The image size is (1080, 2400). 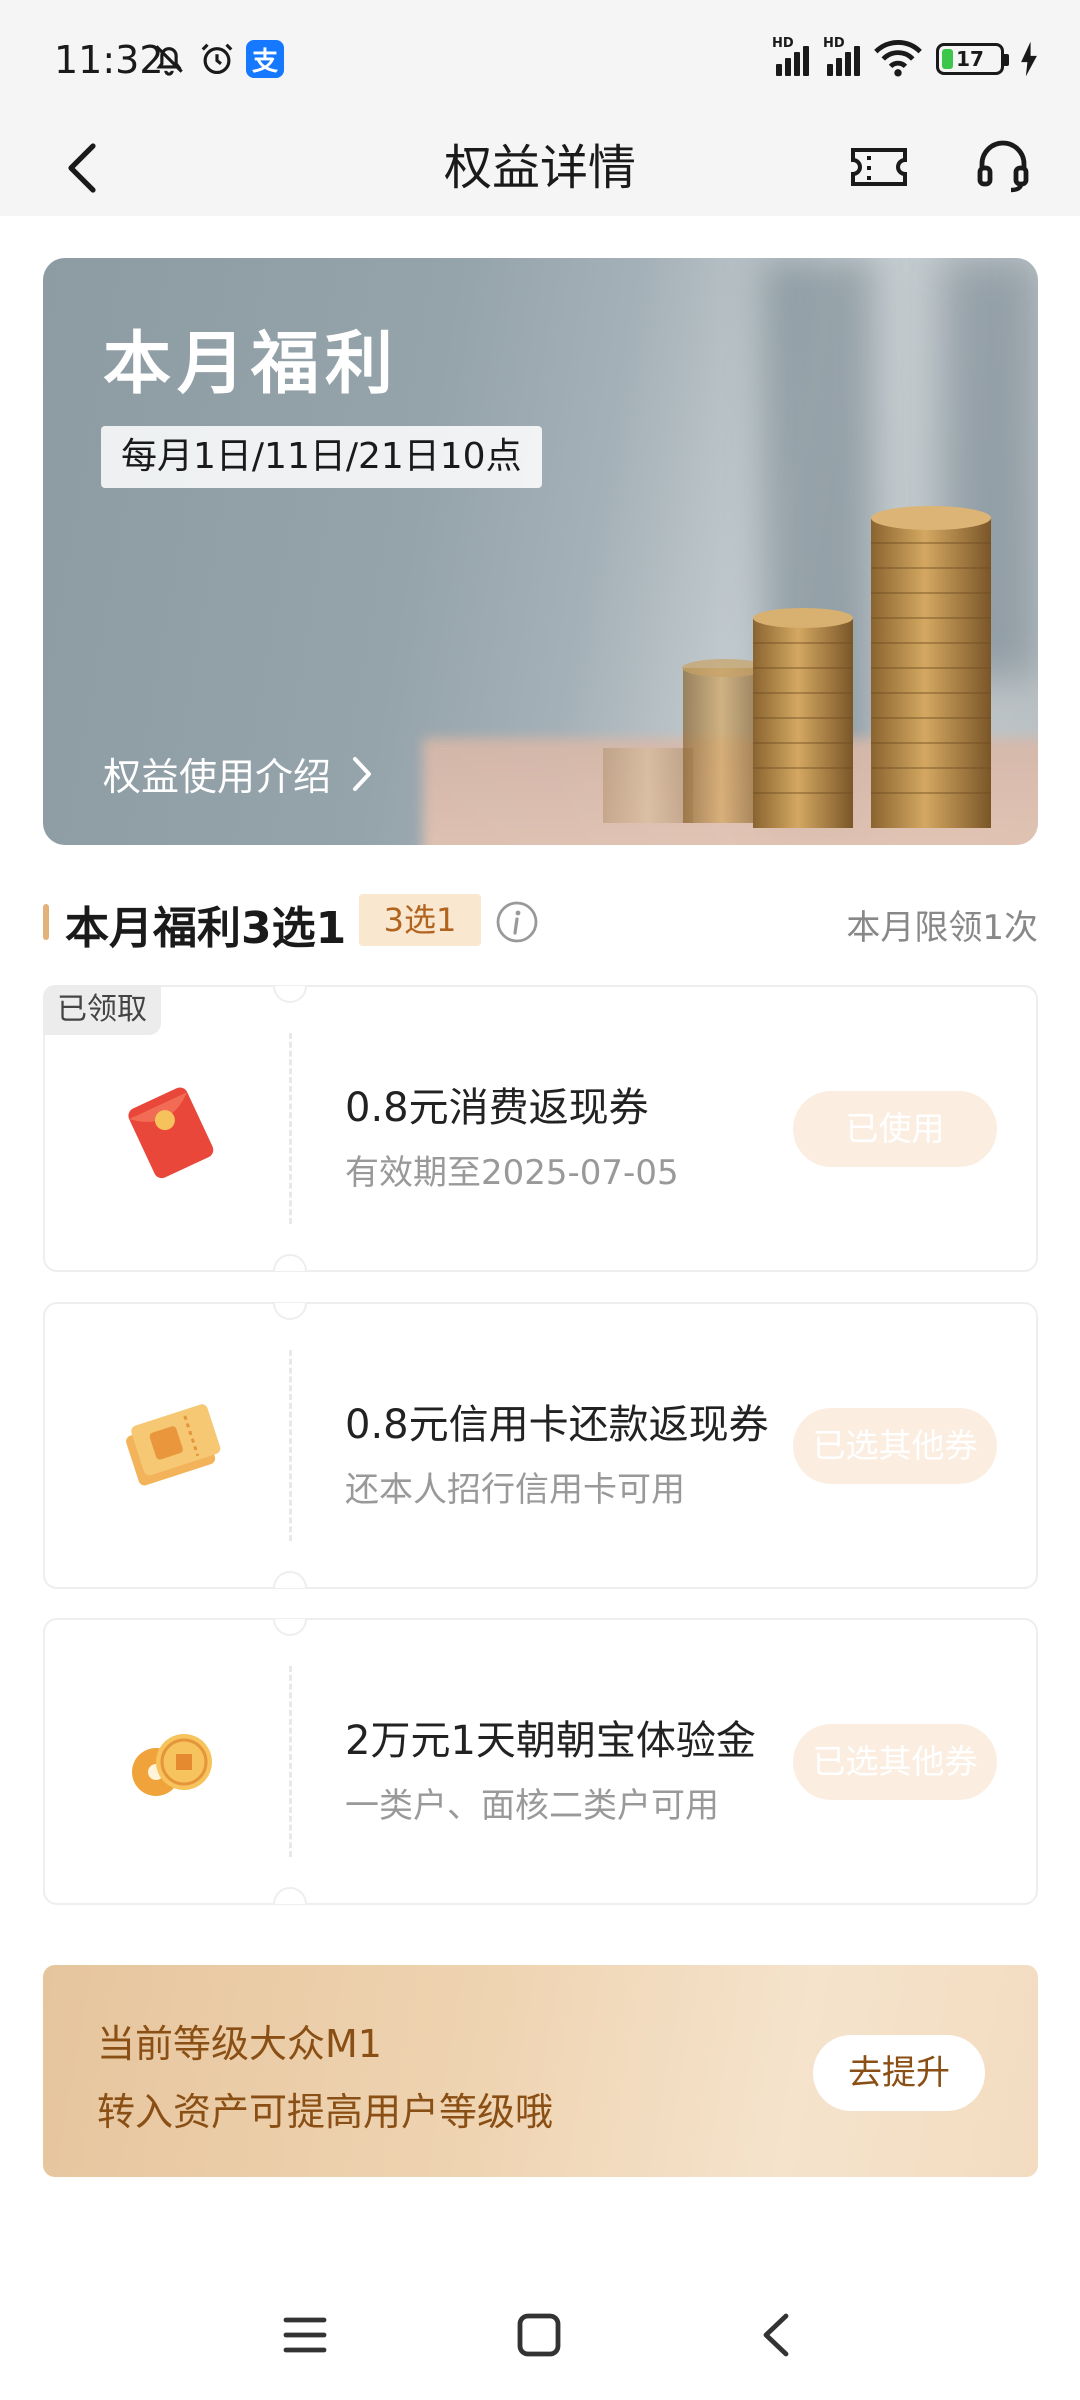 I want to click on current-level-text: 当前等级大众M1, so click(x=239, y=2044).